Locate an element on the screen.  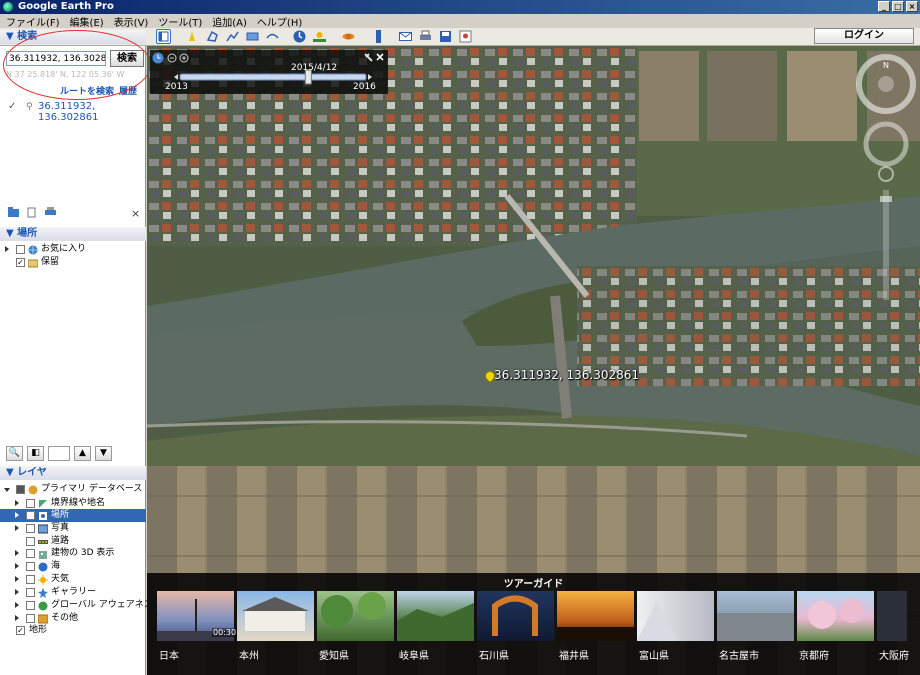
places-item-label: 保留 is located at coordinates (50, 262).